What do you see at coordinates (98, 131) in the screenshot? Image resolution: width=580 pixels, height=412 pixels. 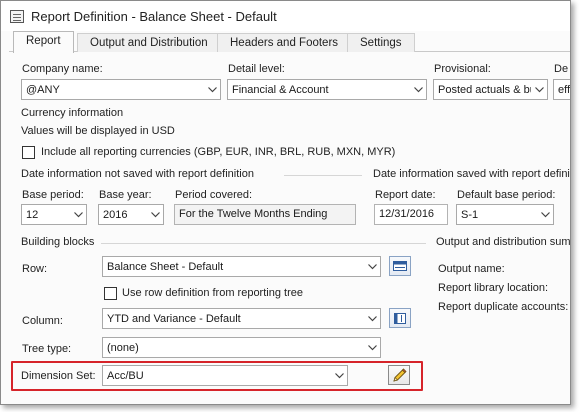 I see `currency-info-text: Values will be displayed in USD` at bounding box center [98, 131].